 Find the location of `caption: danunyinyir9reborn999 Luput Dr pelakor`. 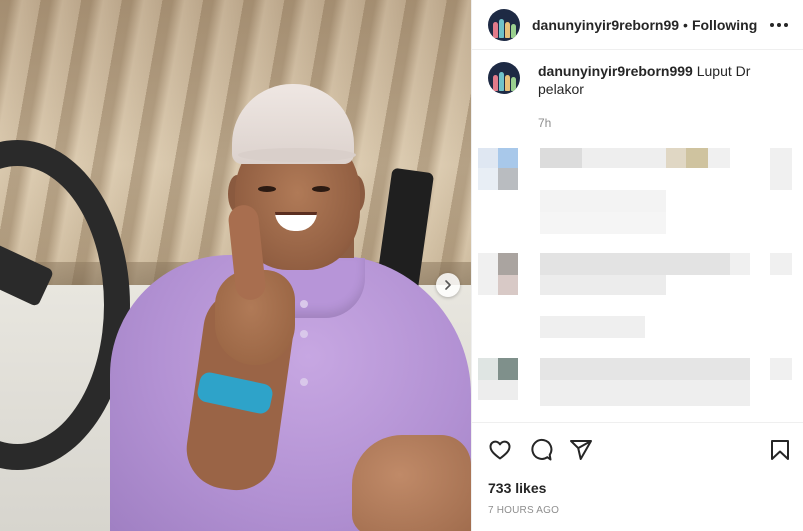

caption: danunyinyir9reborn999 Luput Dr pelakor is located at coordinates (638, 80).